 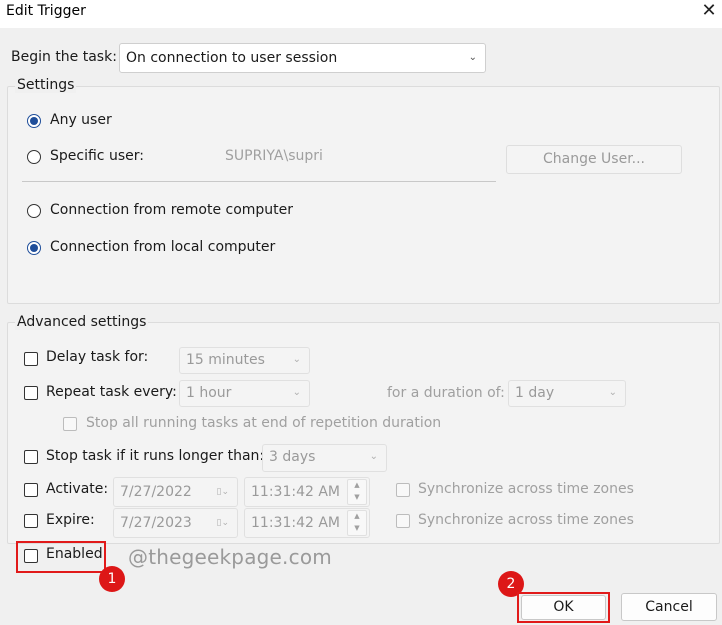 I want to click on expire-sync-label: Synchronize across time zones, so click(x=526, y=520).